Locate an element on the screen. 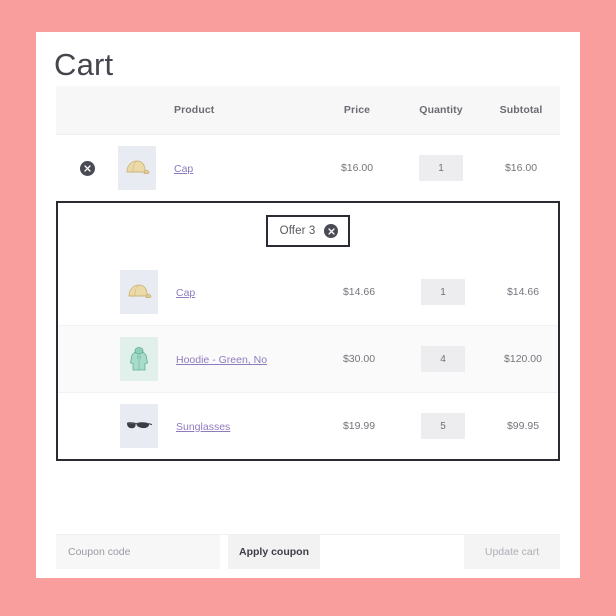 This screenshot has width=616, height=616. coupon-code-input is located at coordinates (138, 552).